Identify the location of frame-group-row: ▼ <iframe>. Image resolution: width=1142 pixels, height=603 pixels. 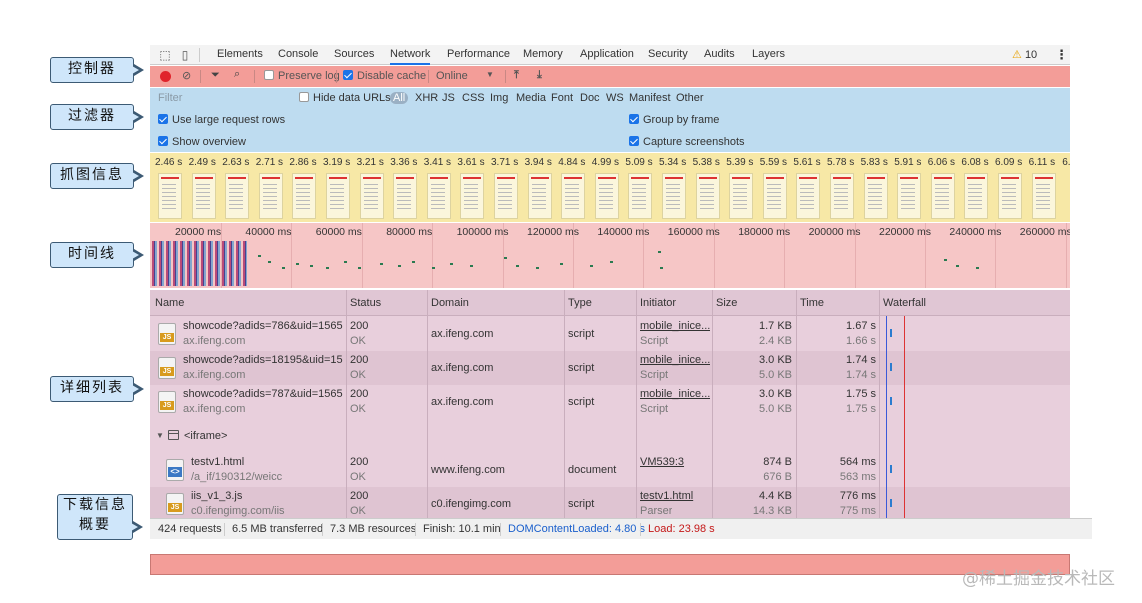
(610, 436).